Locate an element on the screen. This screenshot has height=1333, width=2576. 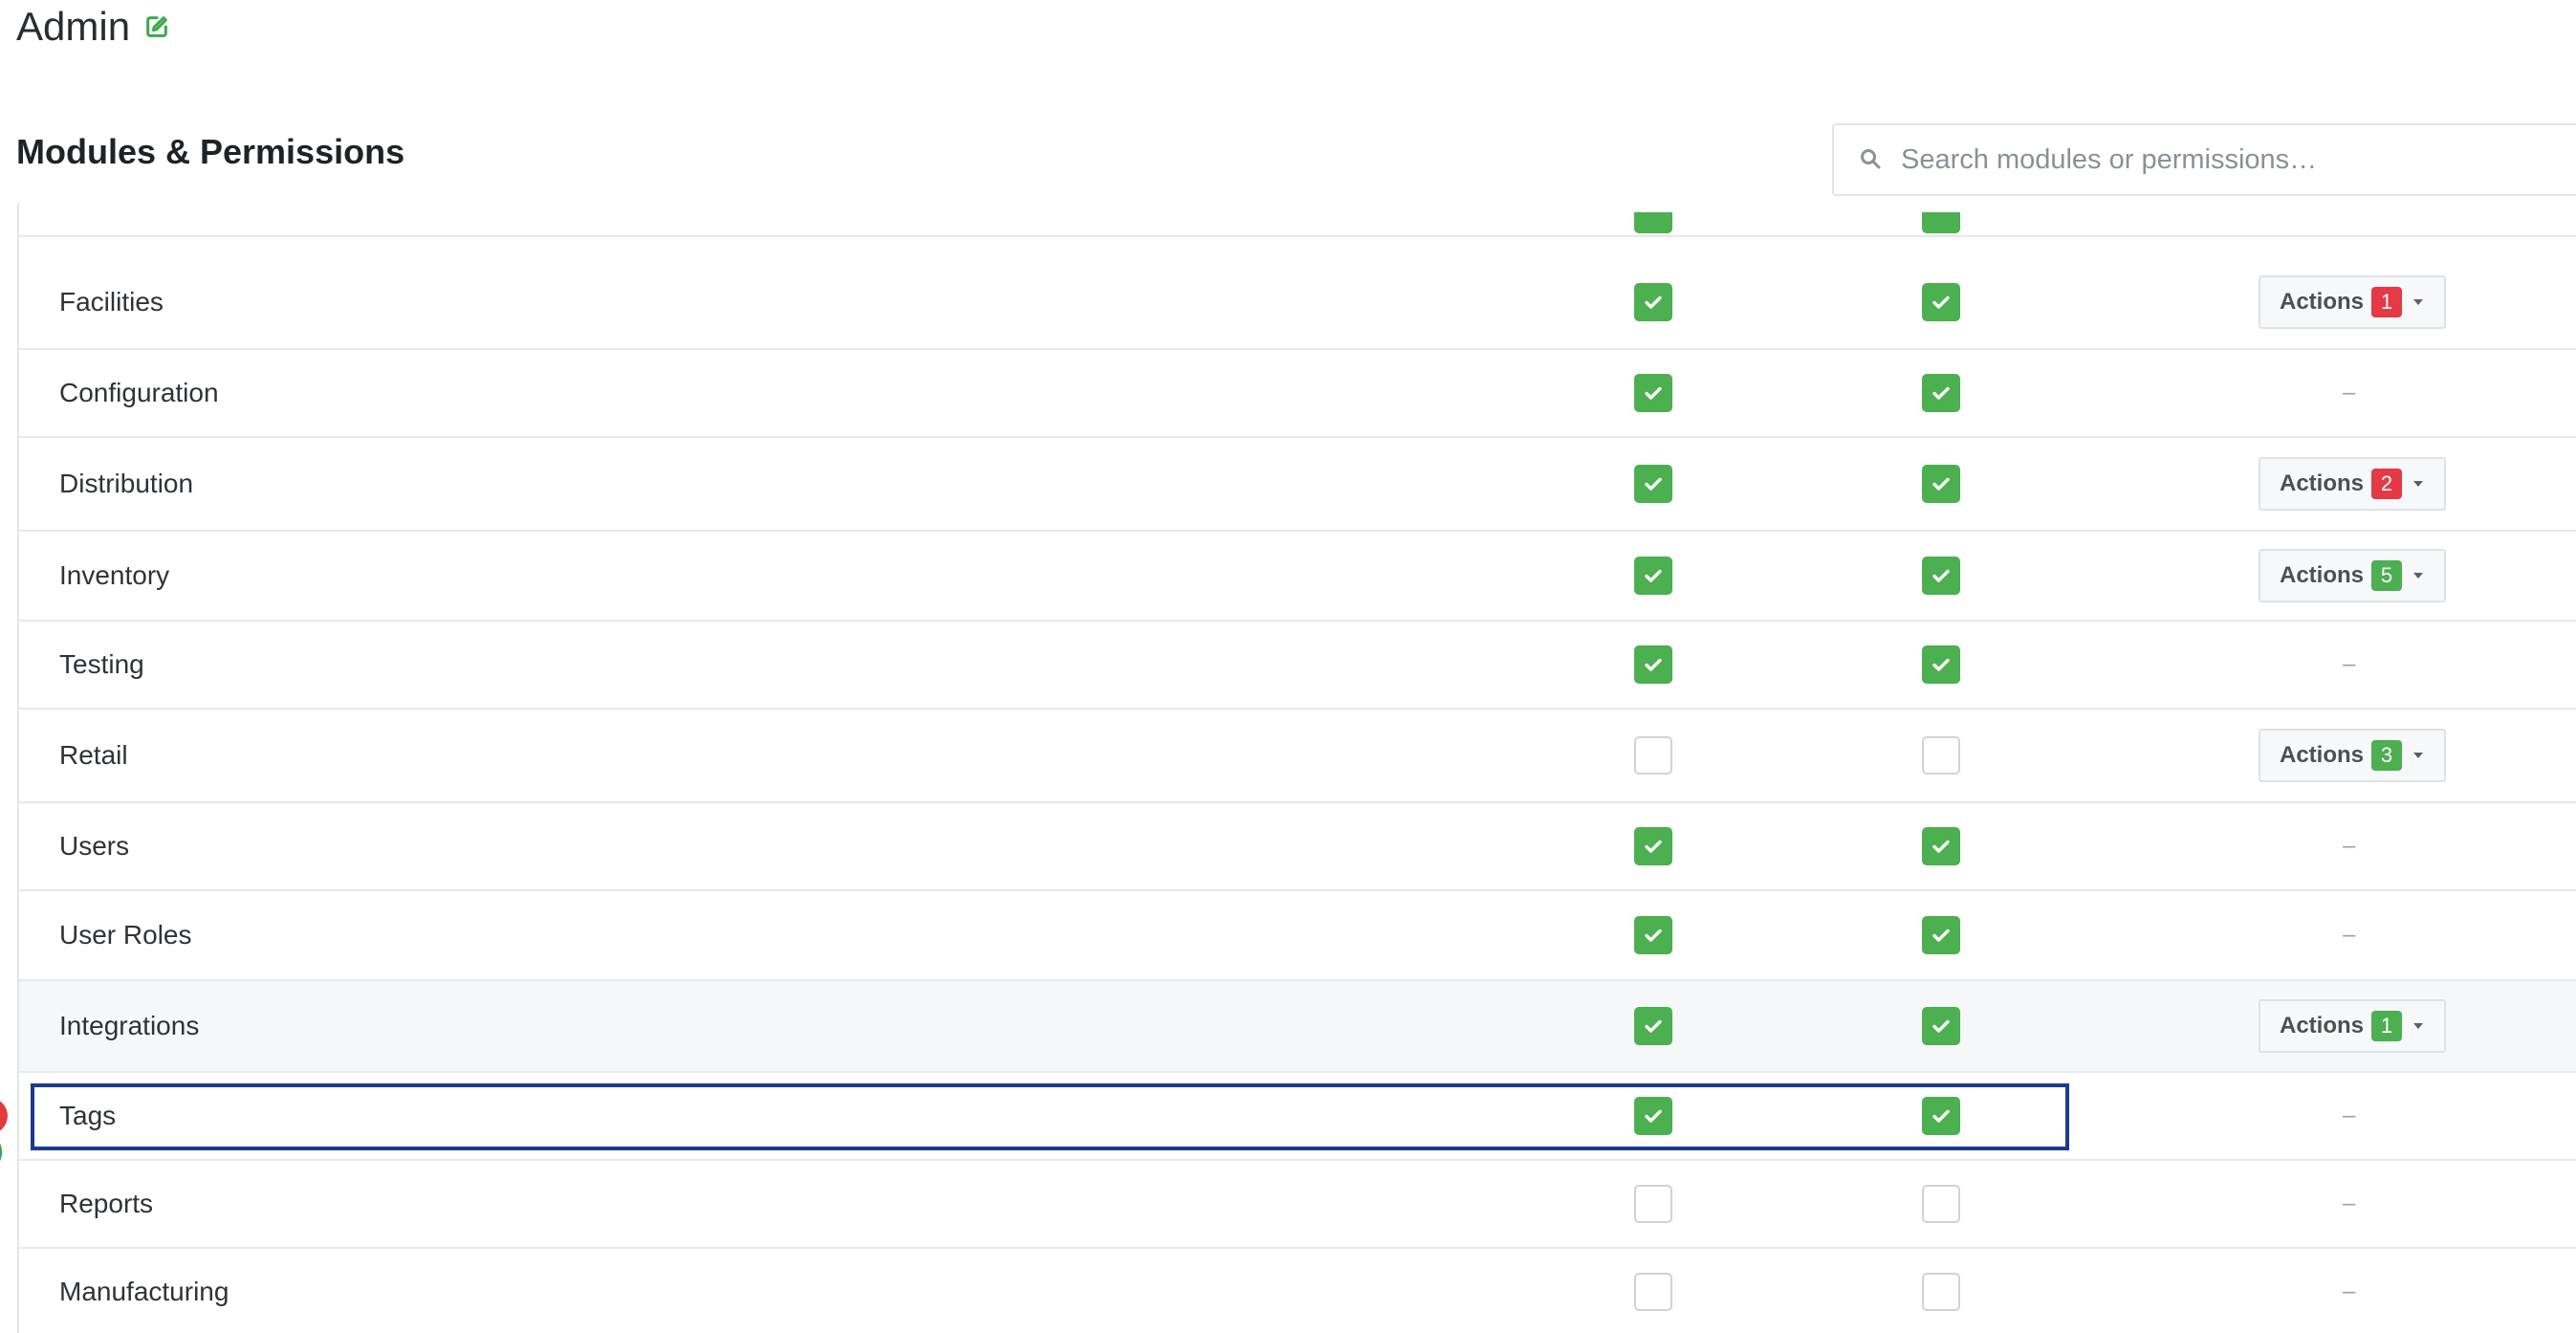
module-name: Facilities is located at coordinates (111, 302).